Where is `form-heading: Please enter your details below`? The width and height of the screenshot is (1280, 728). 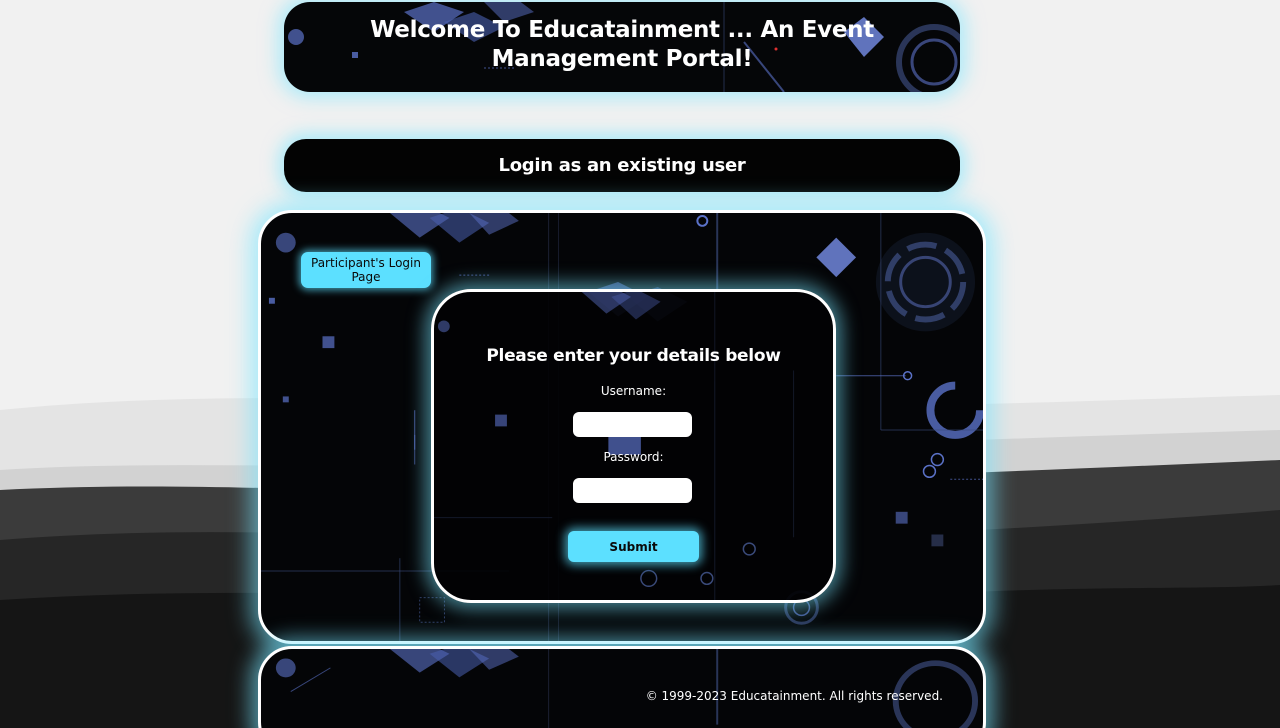
form-heading: Please enter your details below is located at coordinates (633, 356).